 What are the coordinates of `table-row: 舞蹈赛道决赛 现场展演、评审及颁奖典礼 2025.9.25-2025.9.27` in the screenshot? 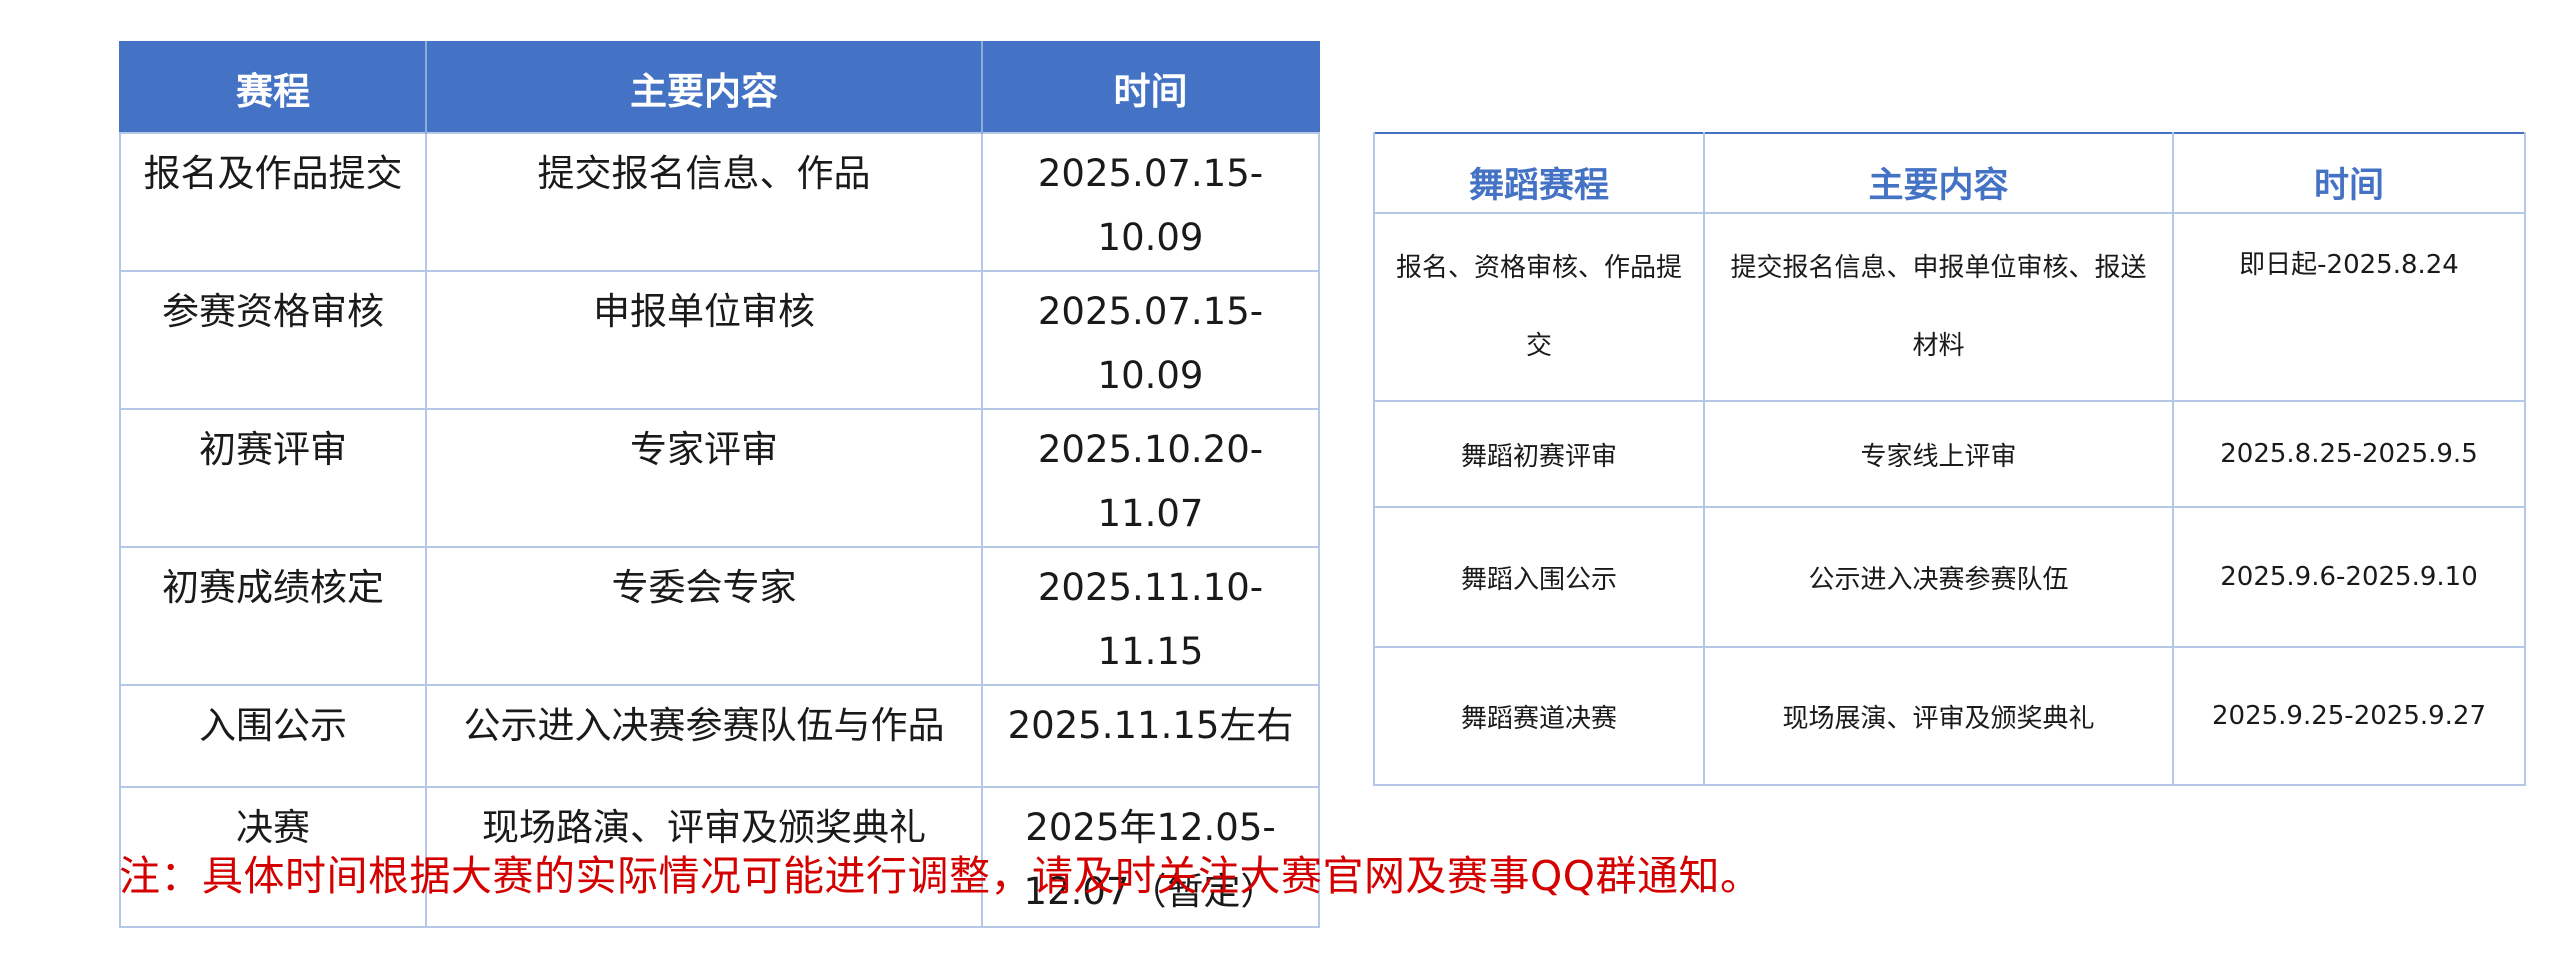 It's located at (1949, 716).